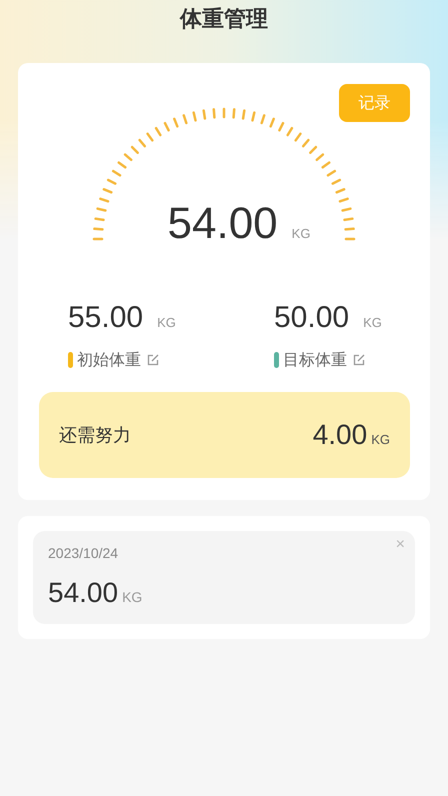 This screenshot has width=448, height=796. What do you see at coordinates (312, 318) in the screenshot?
I see `weight-value: 50.00` at bounding box center [312, 318].